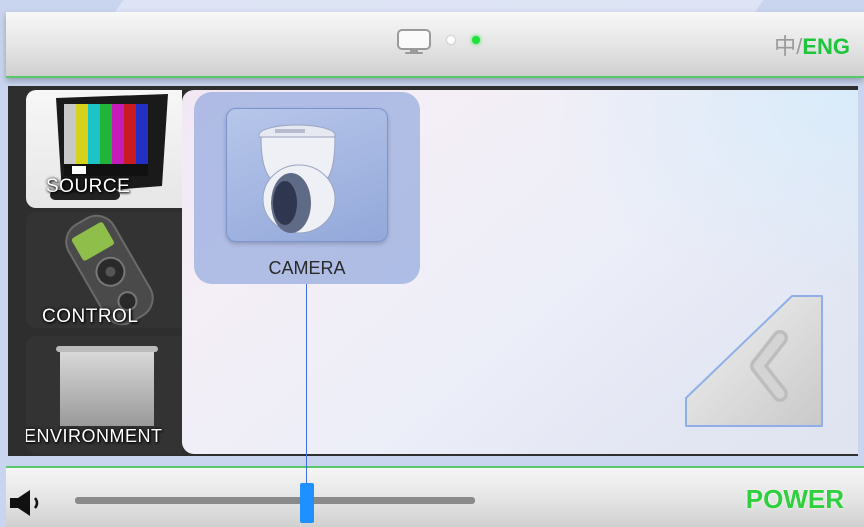  Describe the element at coordinates (297, 179) in the screenshot. I see `ptz-camera-icon` at that location.